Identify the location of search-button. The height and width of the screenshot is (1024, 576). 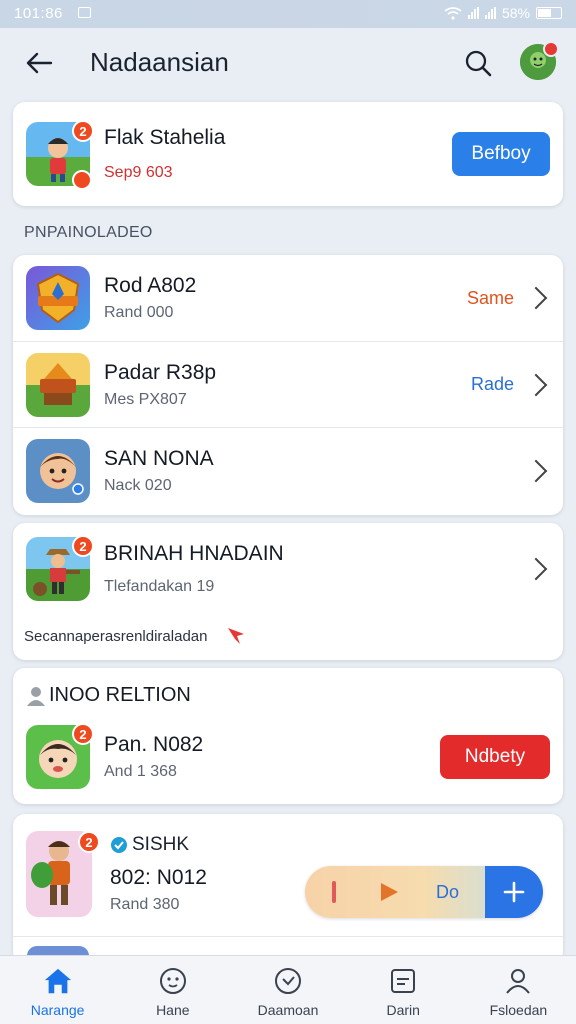
(478, 63).